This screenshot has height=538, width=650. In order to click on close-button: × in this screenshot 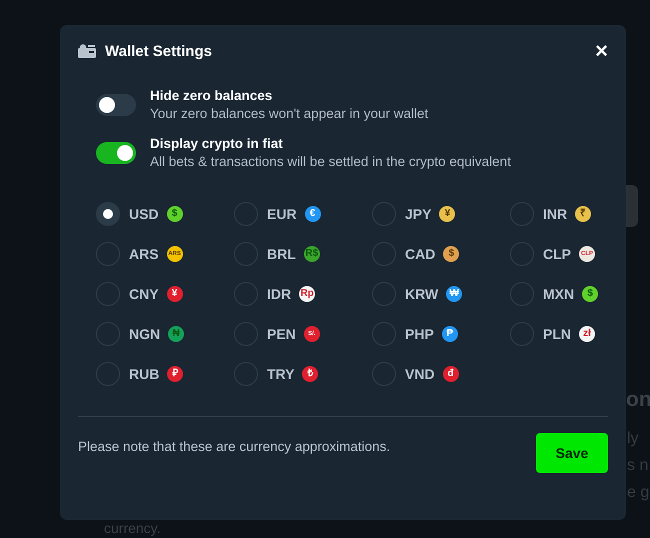, I will do `click(601, 51)`.